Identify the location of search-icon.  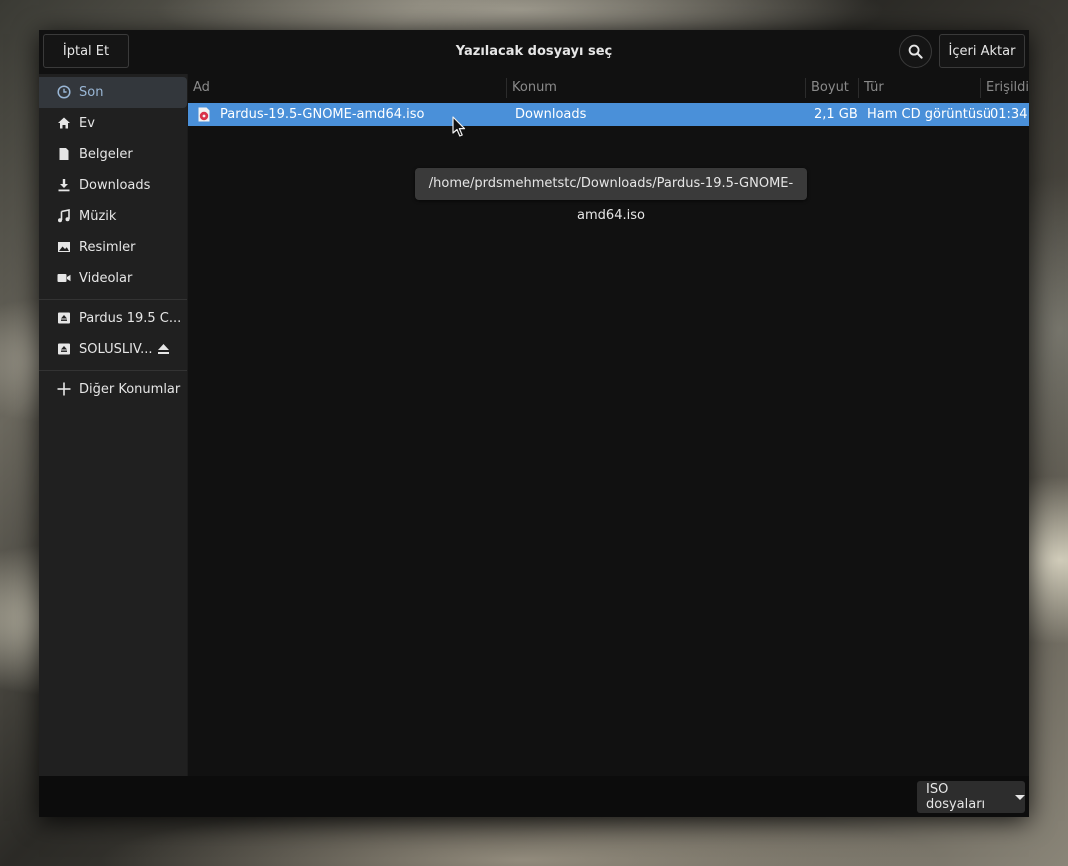
(915, 51).